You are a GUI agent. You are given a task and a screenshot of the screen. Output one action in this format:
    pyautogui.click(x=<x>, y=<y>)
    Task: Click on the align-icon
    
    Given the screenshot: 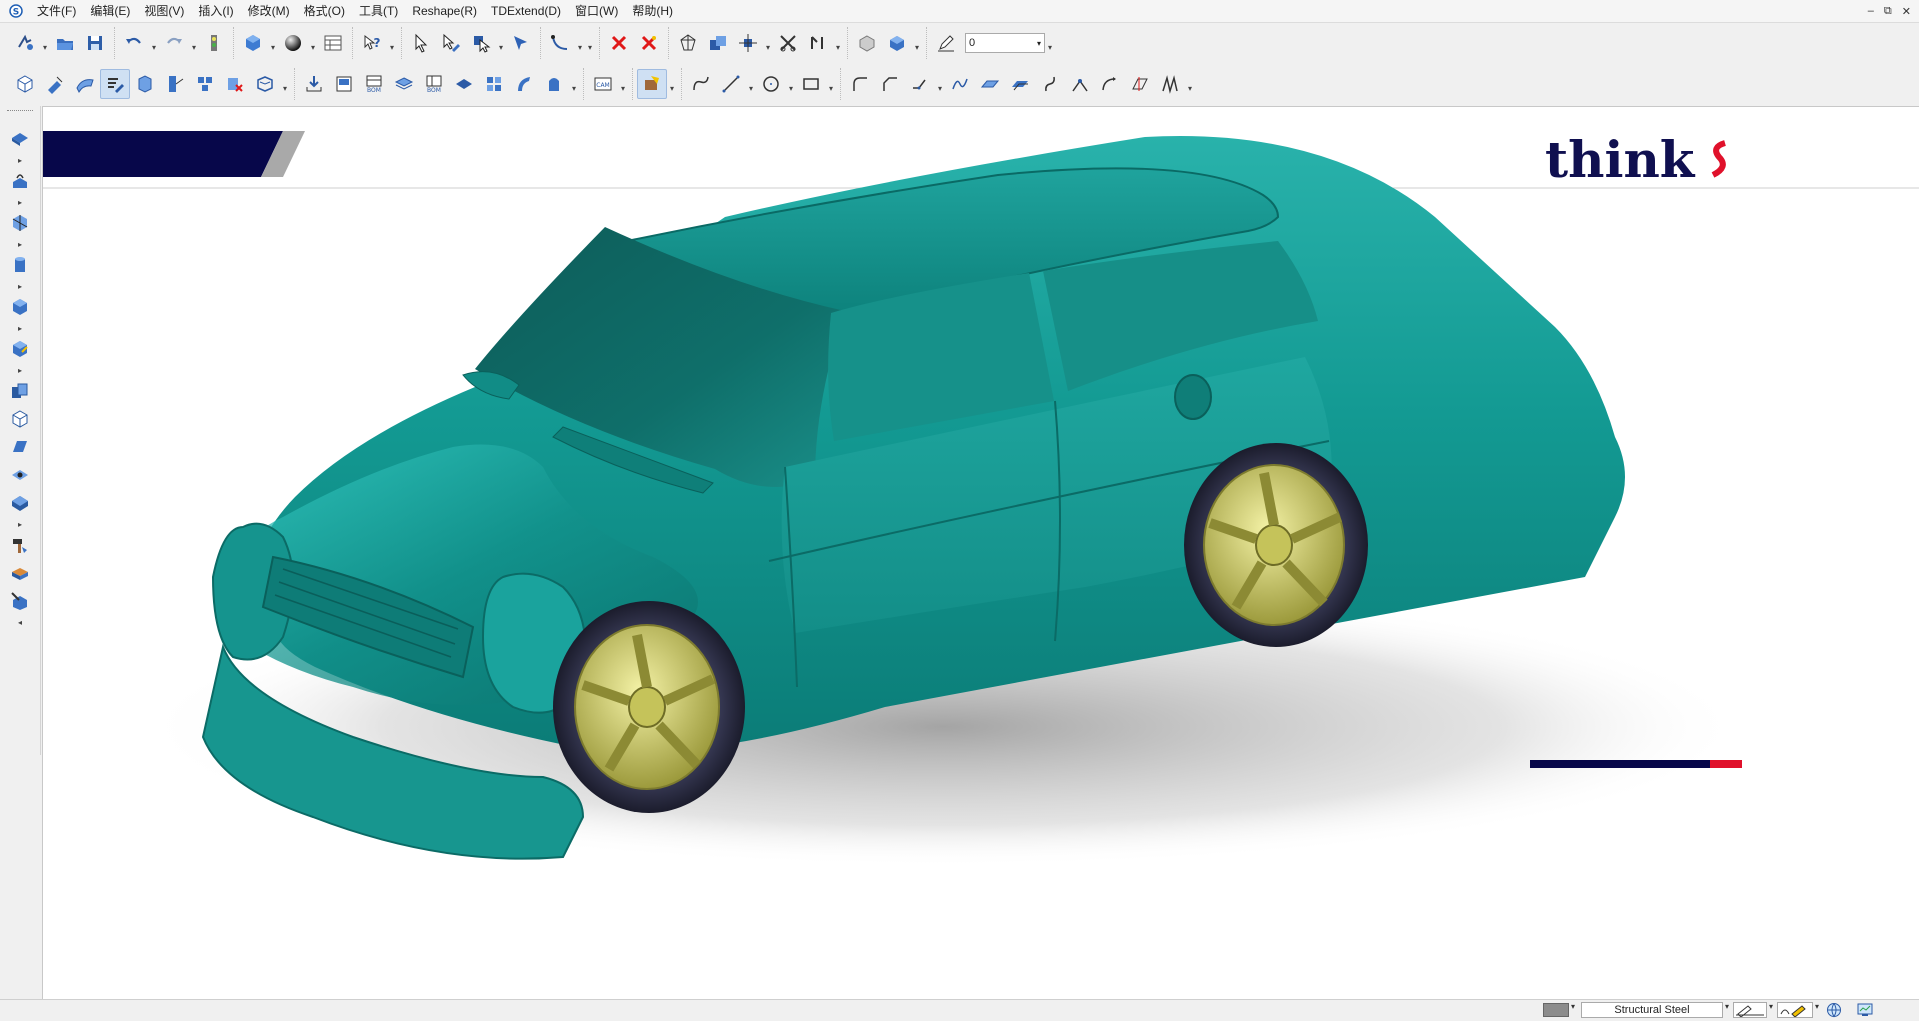 What is the action you would take?
    pyautogui.click(x=818, y=43)
    